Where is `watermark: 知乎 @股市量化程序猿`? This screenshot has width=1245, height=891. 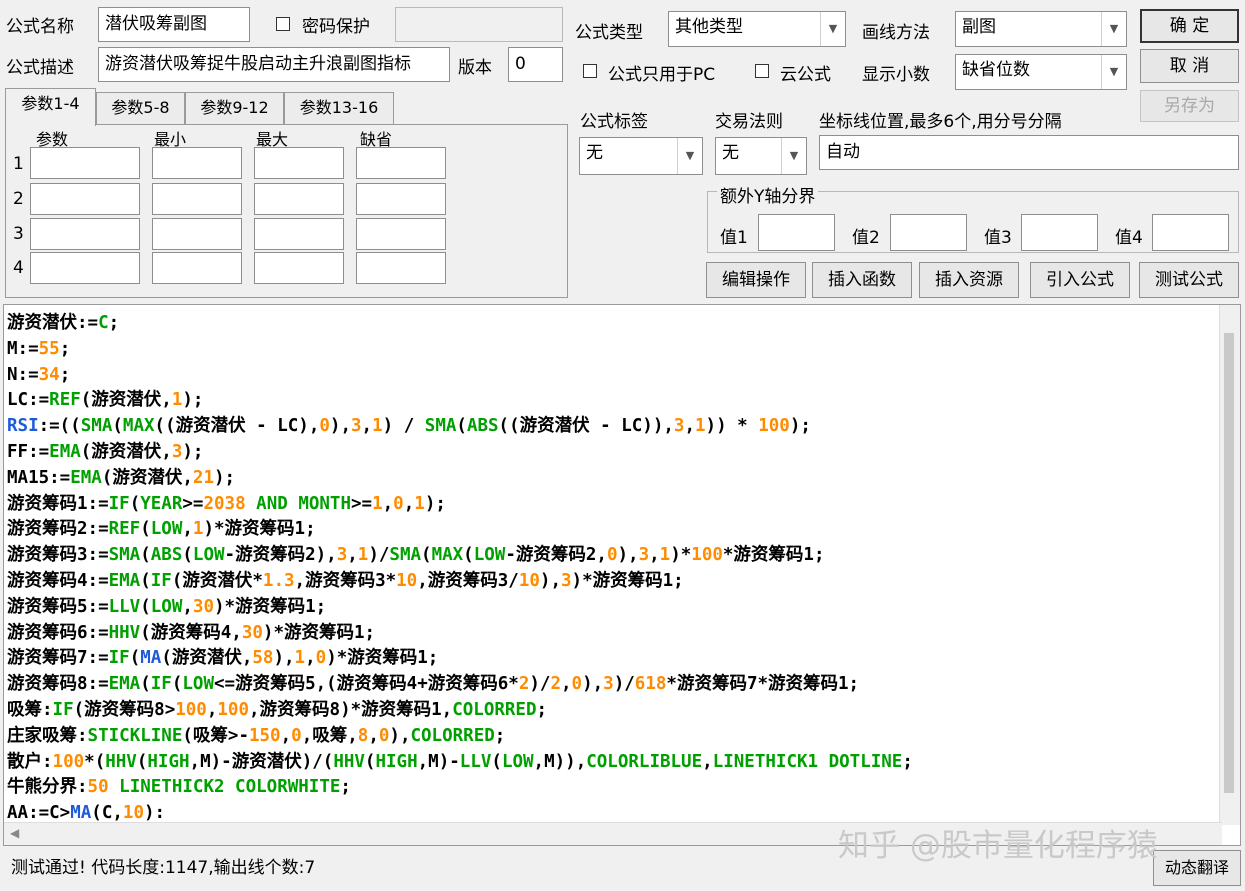 watermark: 知乎 @股市量化程序猿 is located at coordinates (998, 846).